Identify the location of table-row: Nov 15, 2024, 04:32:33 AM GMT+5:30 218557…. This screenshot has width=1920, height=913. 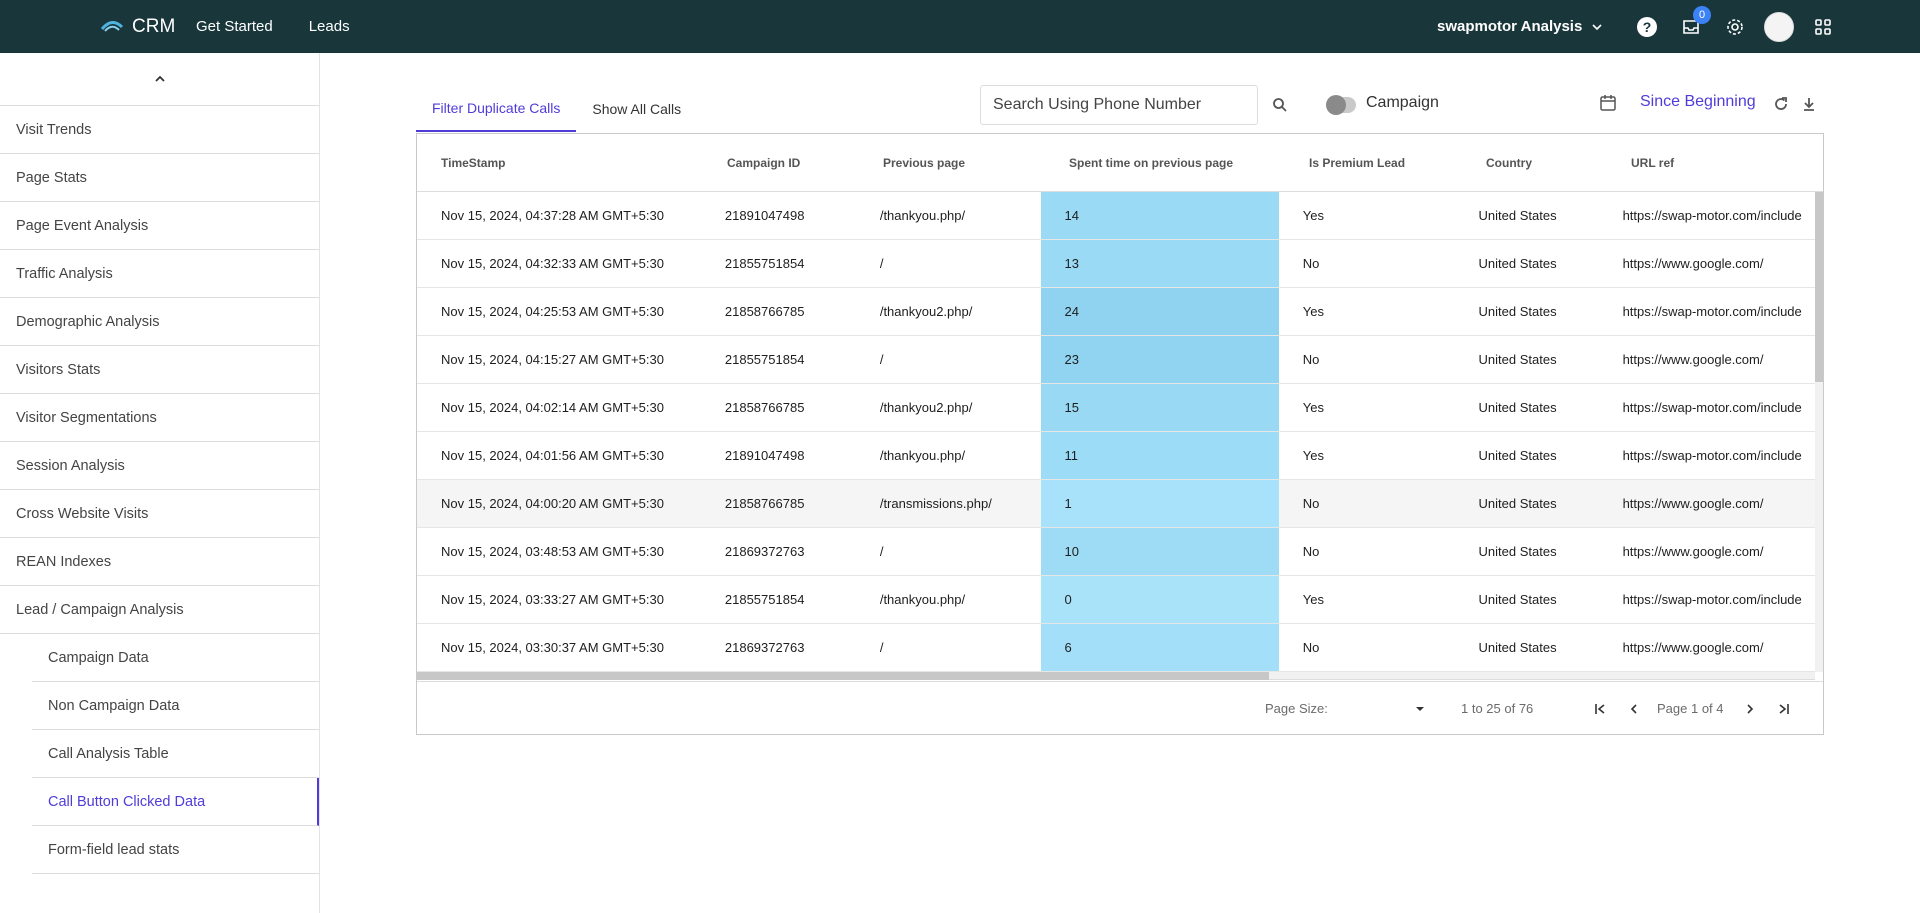
(1116, 264).